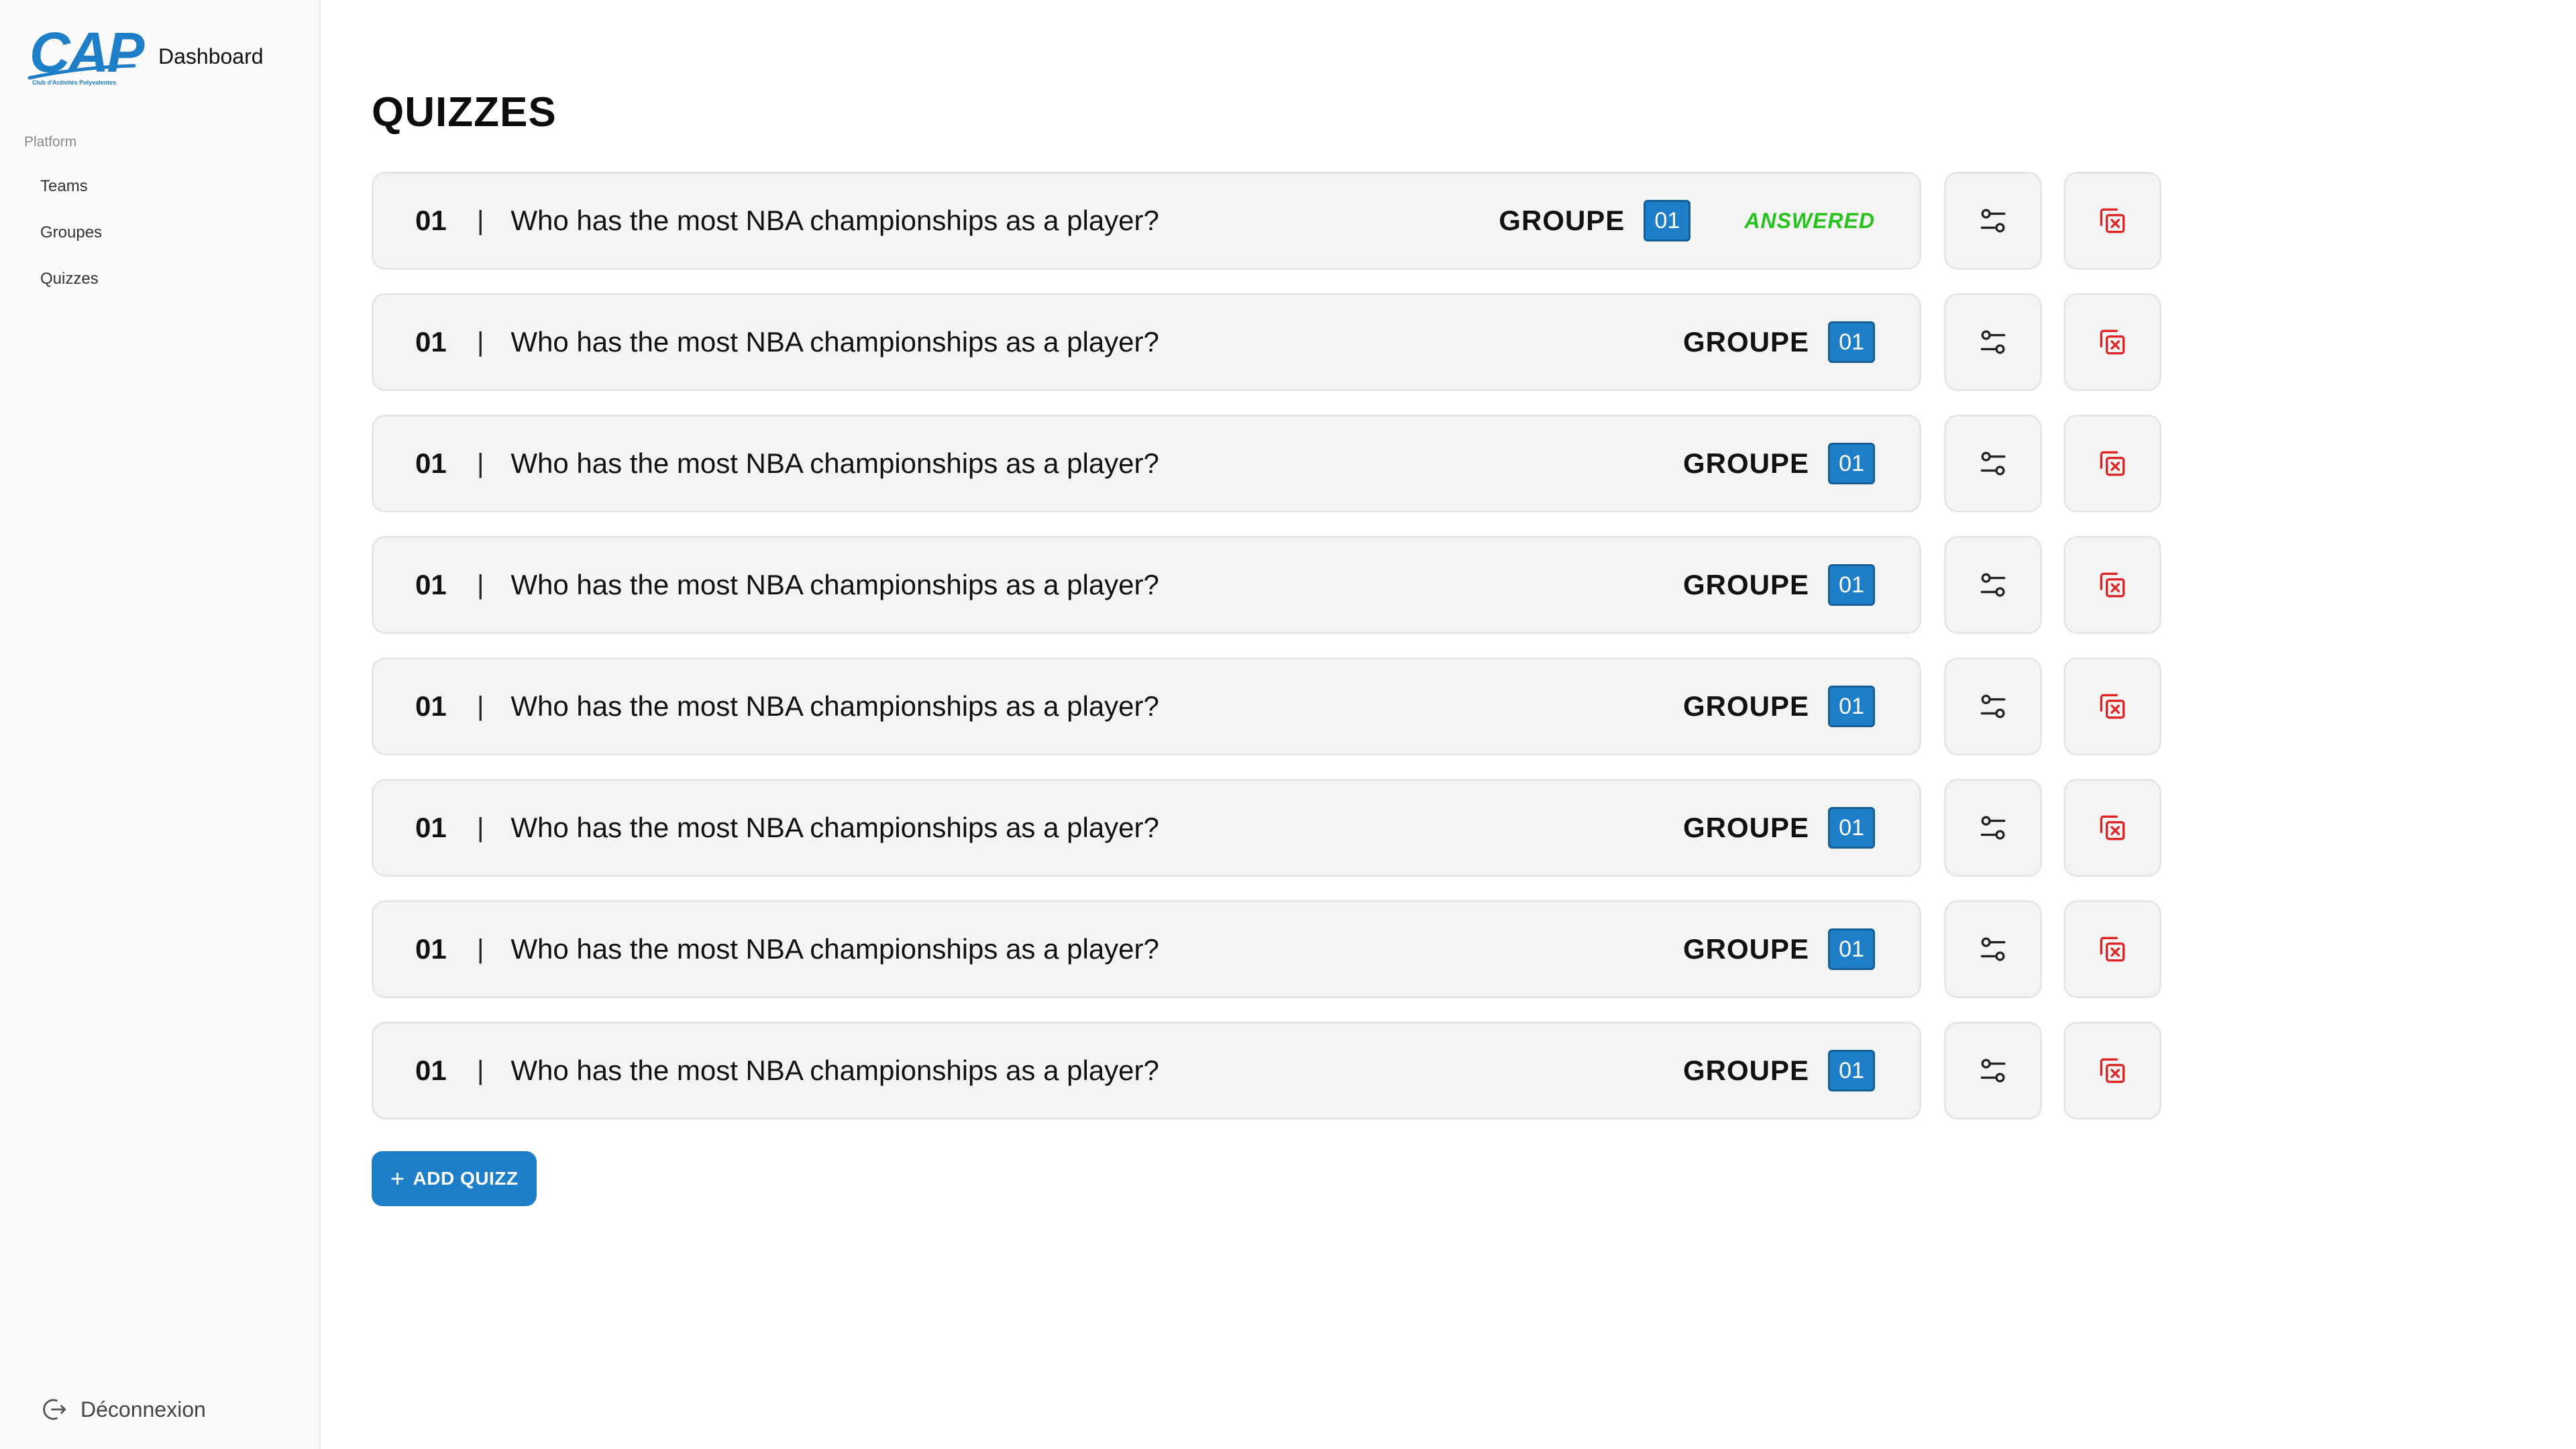 This screenshot has height=1449, width=2576. What do you see at coordinates (50, 142) in the screenshot?
I see `platform-section-label: Platform` at bounding box center [50, 142].